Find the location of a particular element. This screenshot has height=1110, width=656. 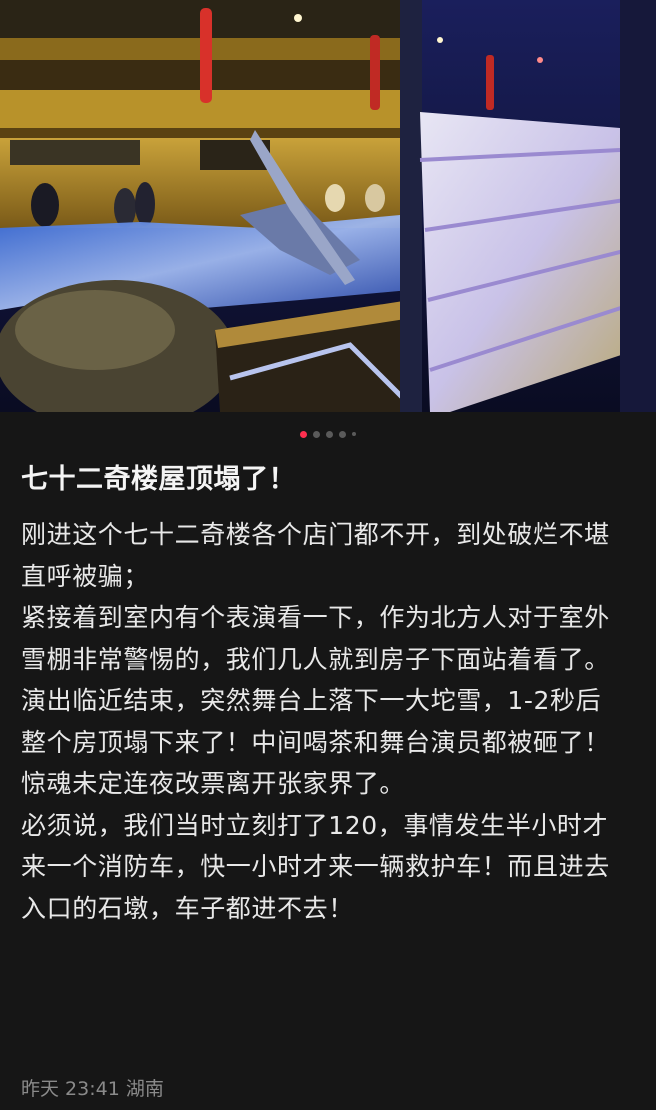

carousel-indicator is located at coordinates (328, 434).